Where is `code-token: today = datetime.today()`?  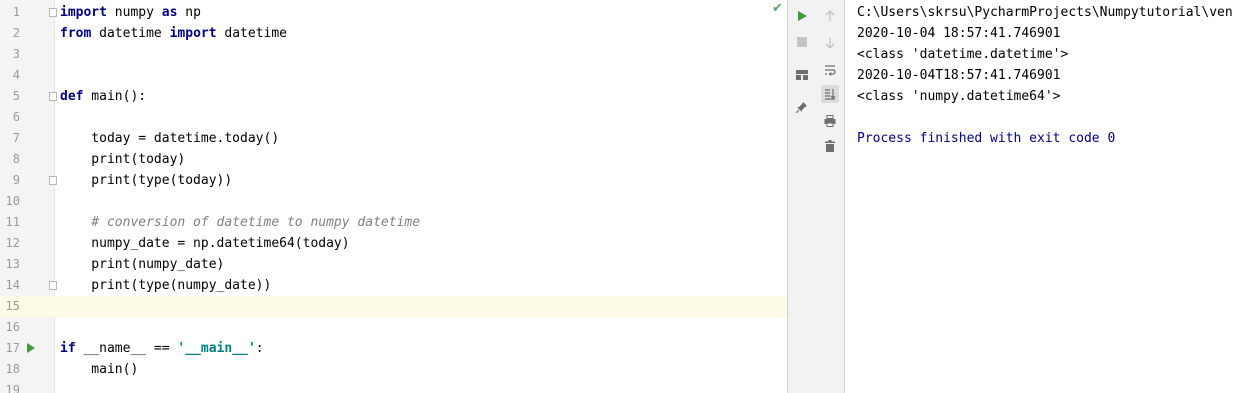
code-token: today = datetime.today() is located at coordinates (170, 138).